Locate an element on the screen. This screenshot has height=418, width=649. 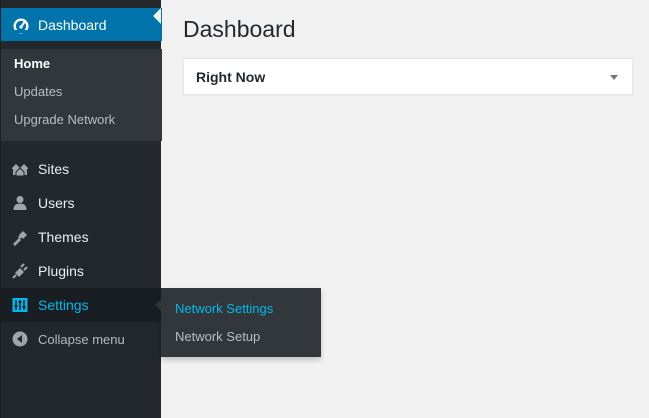
menu-item-themes: Themes is located at coordinates (81, 237).